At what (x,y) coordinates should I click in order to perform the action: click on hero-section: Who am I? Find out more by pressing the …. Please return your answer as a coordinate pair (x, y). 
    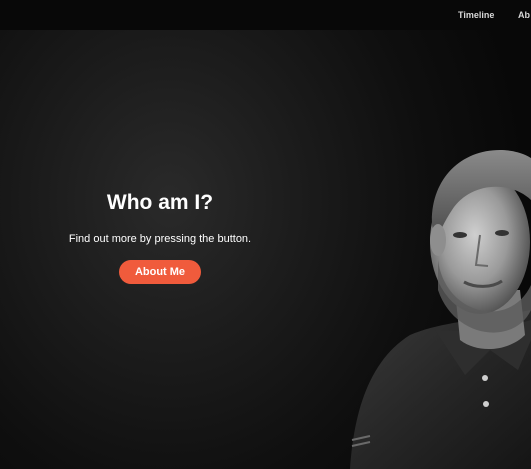
    Looking at the image, I should click on (160, 236).